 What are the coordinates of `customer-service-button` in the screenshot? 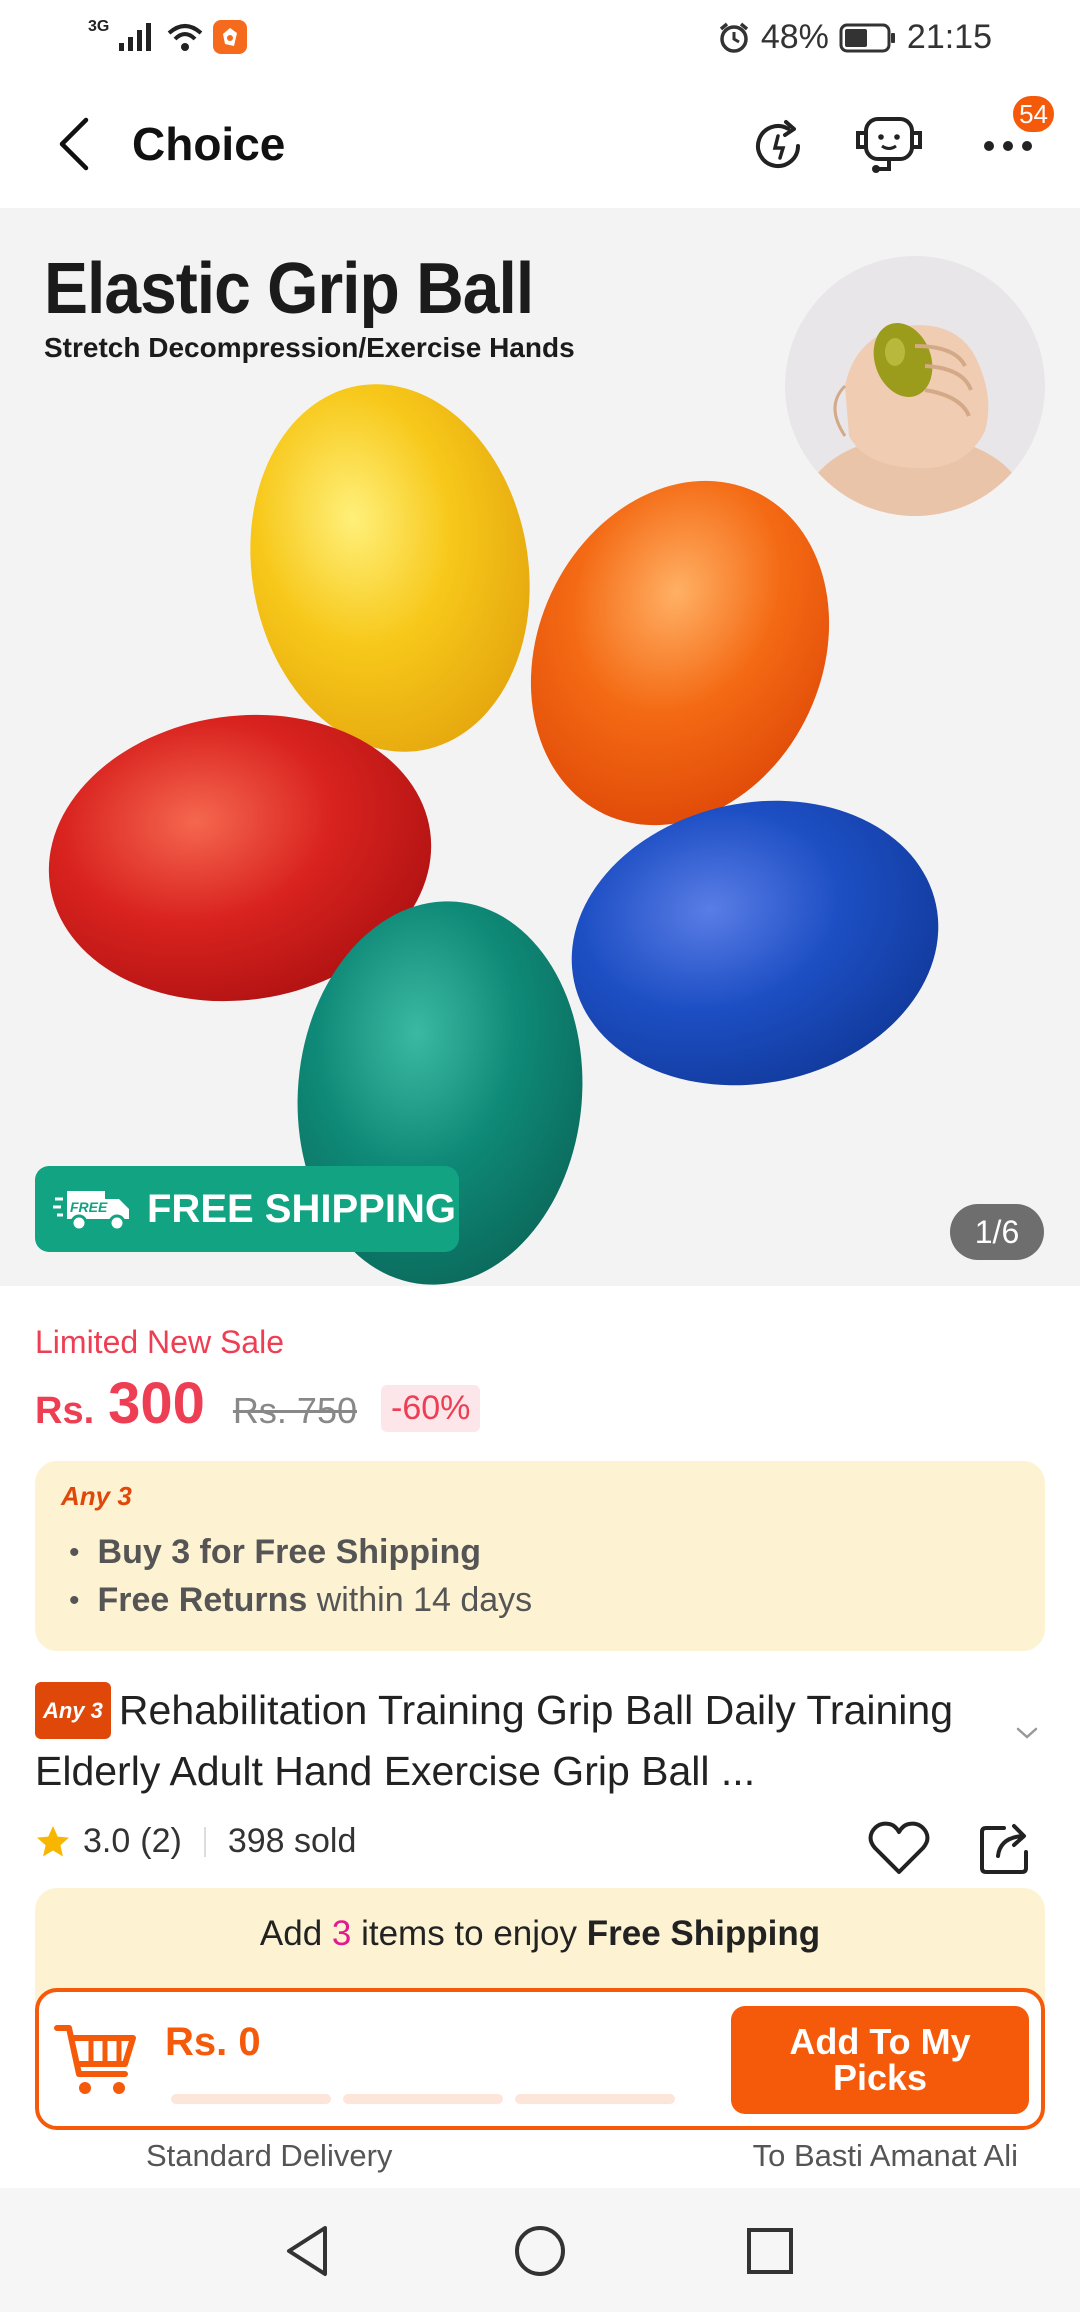 It's located at (890, 146).